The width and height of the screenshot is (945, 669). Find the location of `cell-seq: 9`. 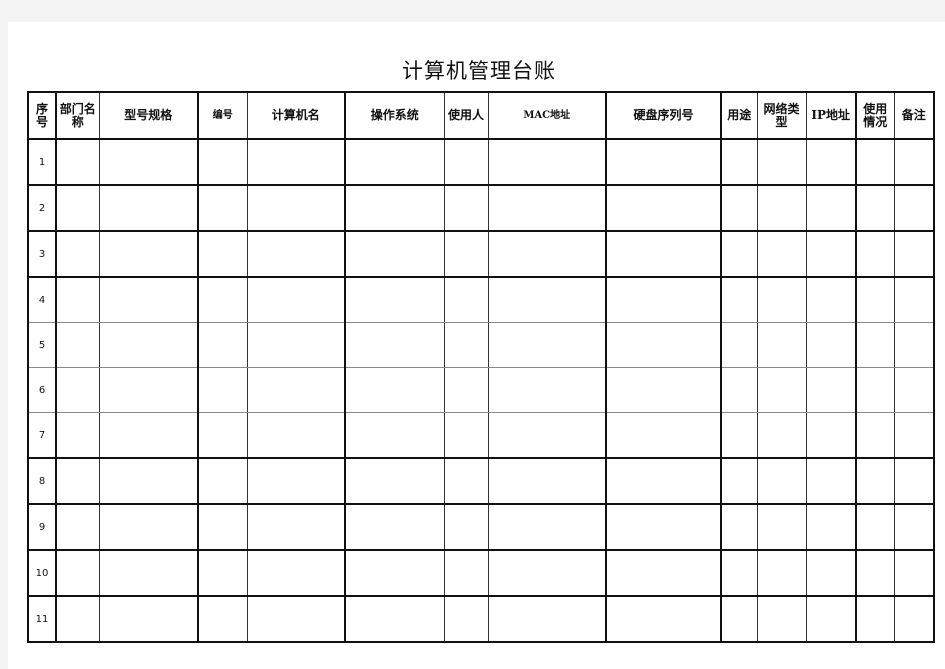

cell-seq: 9 is located at coordinates (42, 527).